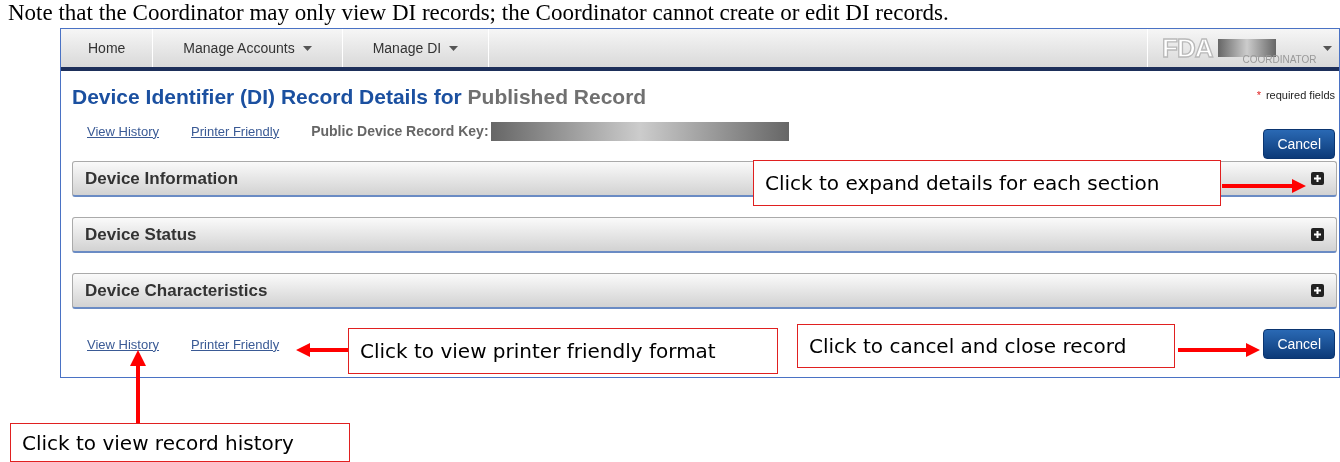  Describe the element at coordinates (1279, 59) in the screenshot. I see `user-role: COORDINATOR` at that location.